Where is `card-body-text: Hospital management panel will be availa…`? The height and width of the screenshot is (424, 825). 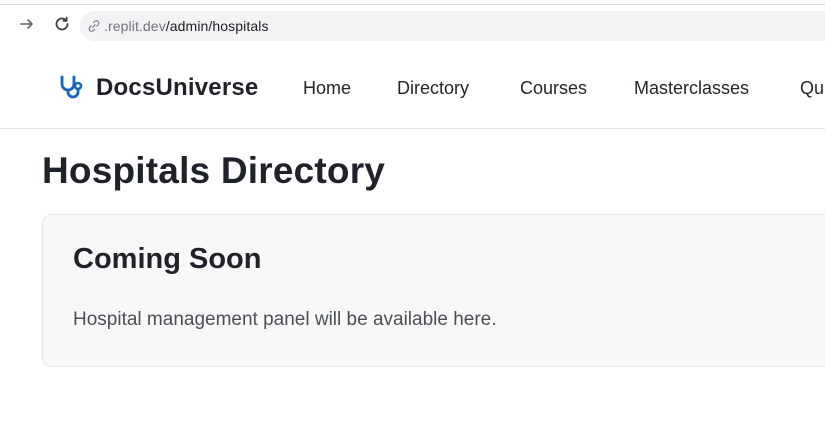
card-body-text: Hospital management panel will be availa… is located at coordinates (285, 319).